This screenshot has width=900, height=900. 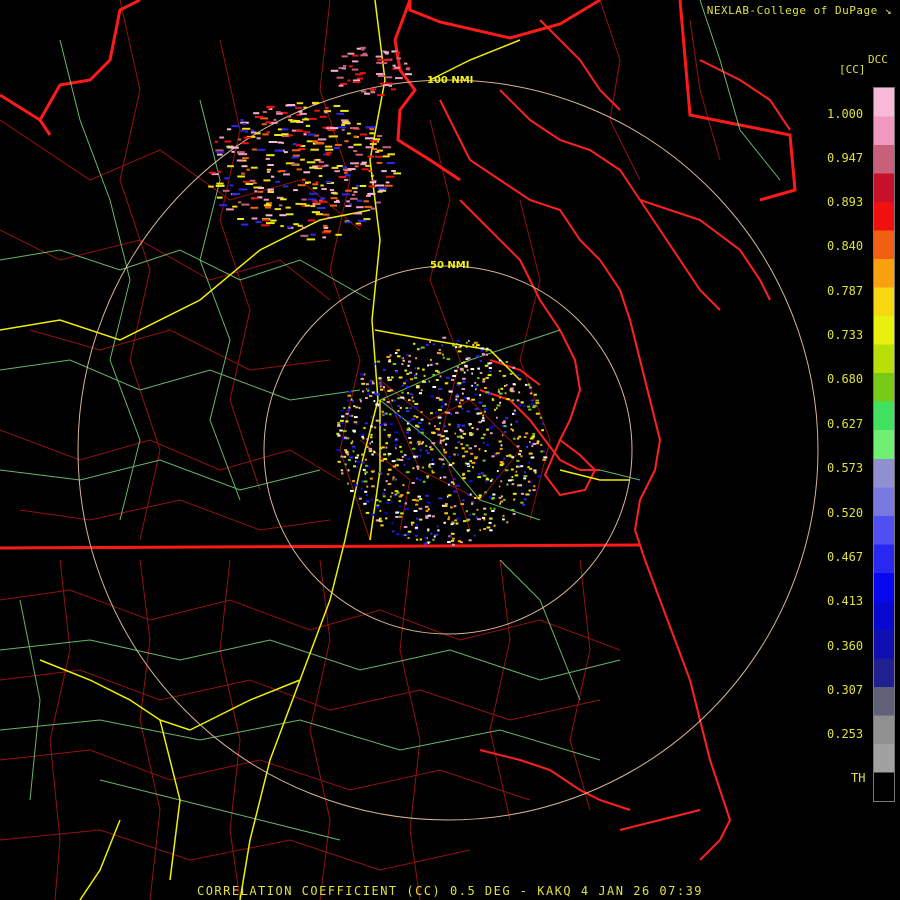 I want to click on legend-tick: 0.840, so click(x=845, y=246).